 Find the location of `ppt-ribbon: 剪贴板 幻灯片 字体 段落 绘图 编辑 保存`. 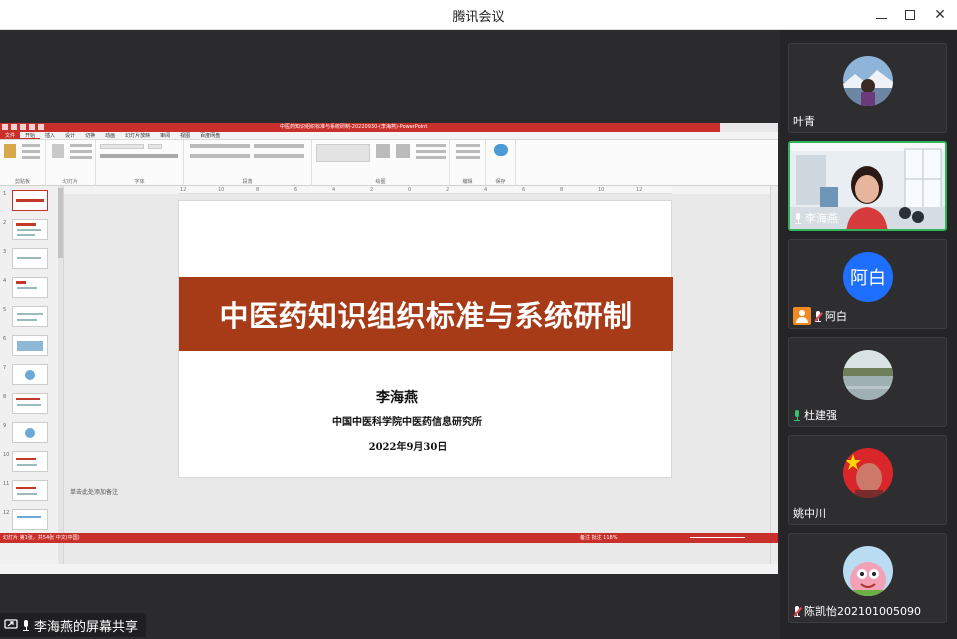

ppt-ribbon: 剪贴板 幻灯片 字体 段落 绘图 编辑 保存 is located at coordinates (389, 163).